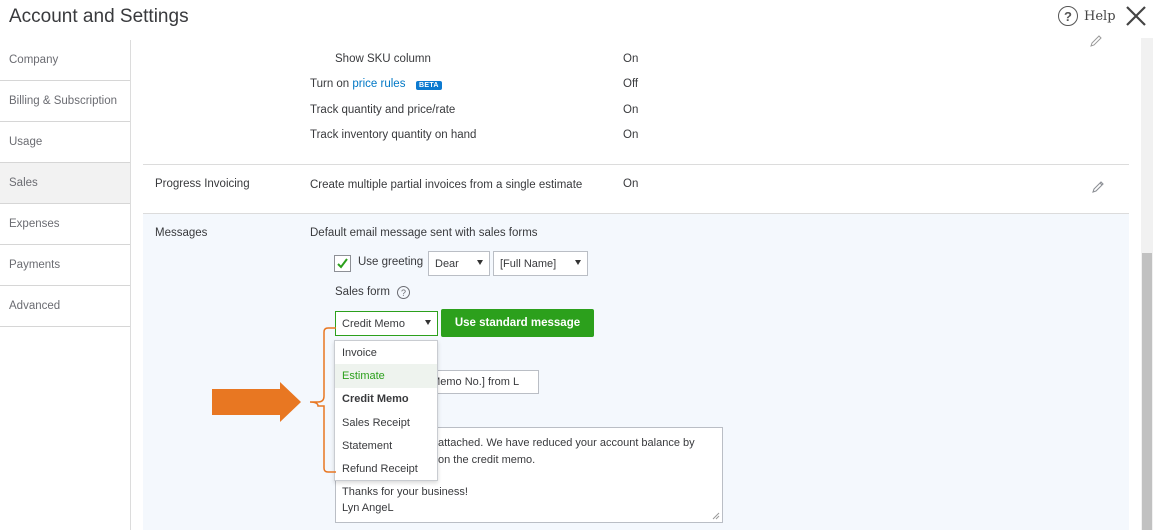 The width and height of the screenshot is (1153, 530). I want to click on name-select-value: [Full Name], so click(528, 263).